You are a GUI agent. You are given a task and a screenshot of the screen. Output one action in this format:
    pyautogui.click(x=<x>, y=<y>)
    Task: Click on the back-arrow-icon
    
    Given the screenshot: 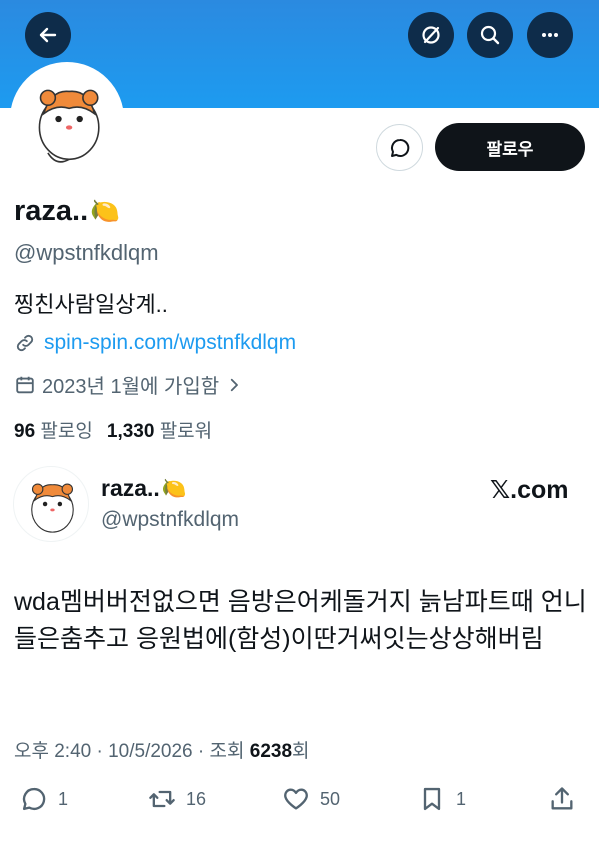 What is the action you would take?
    pyautogui.click(x=48, y=35)
    